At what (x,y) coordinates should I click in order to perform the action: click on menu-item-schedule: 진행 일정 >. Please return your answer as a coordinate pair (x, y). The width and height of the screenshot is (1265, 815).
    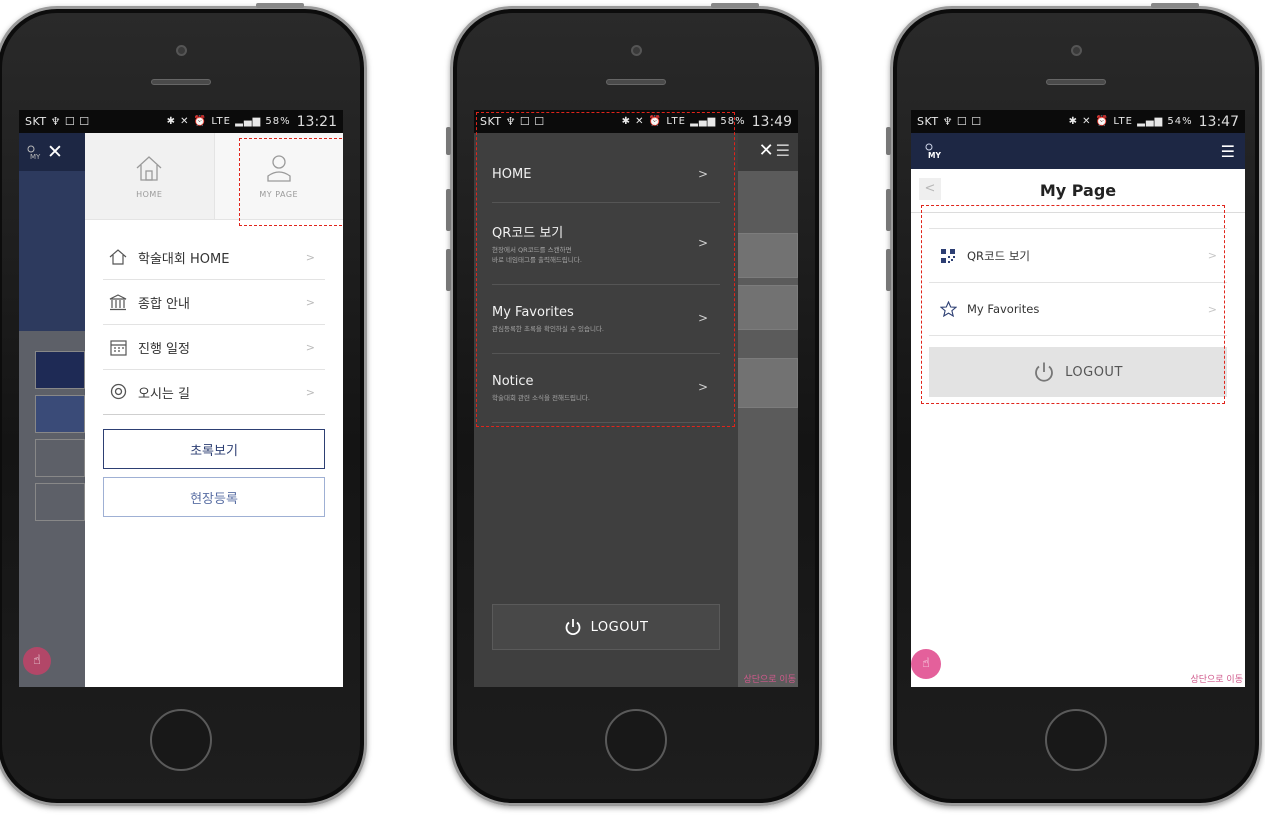
    Looking at the image, I should click on (214, 347).